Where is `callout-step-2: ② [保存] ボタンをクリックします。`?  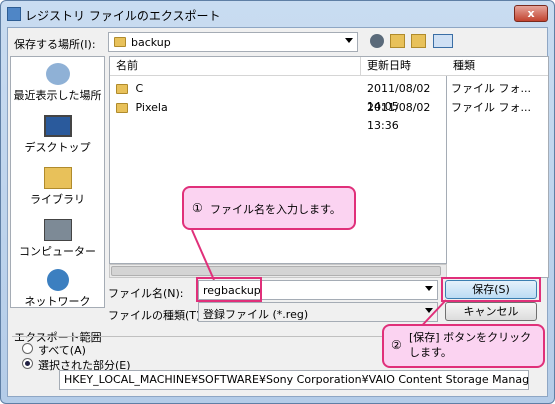
callout-step-2: ② [保存] ボタンをクリックします。 is located at coordinates (463, 346).